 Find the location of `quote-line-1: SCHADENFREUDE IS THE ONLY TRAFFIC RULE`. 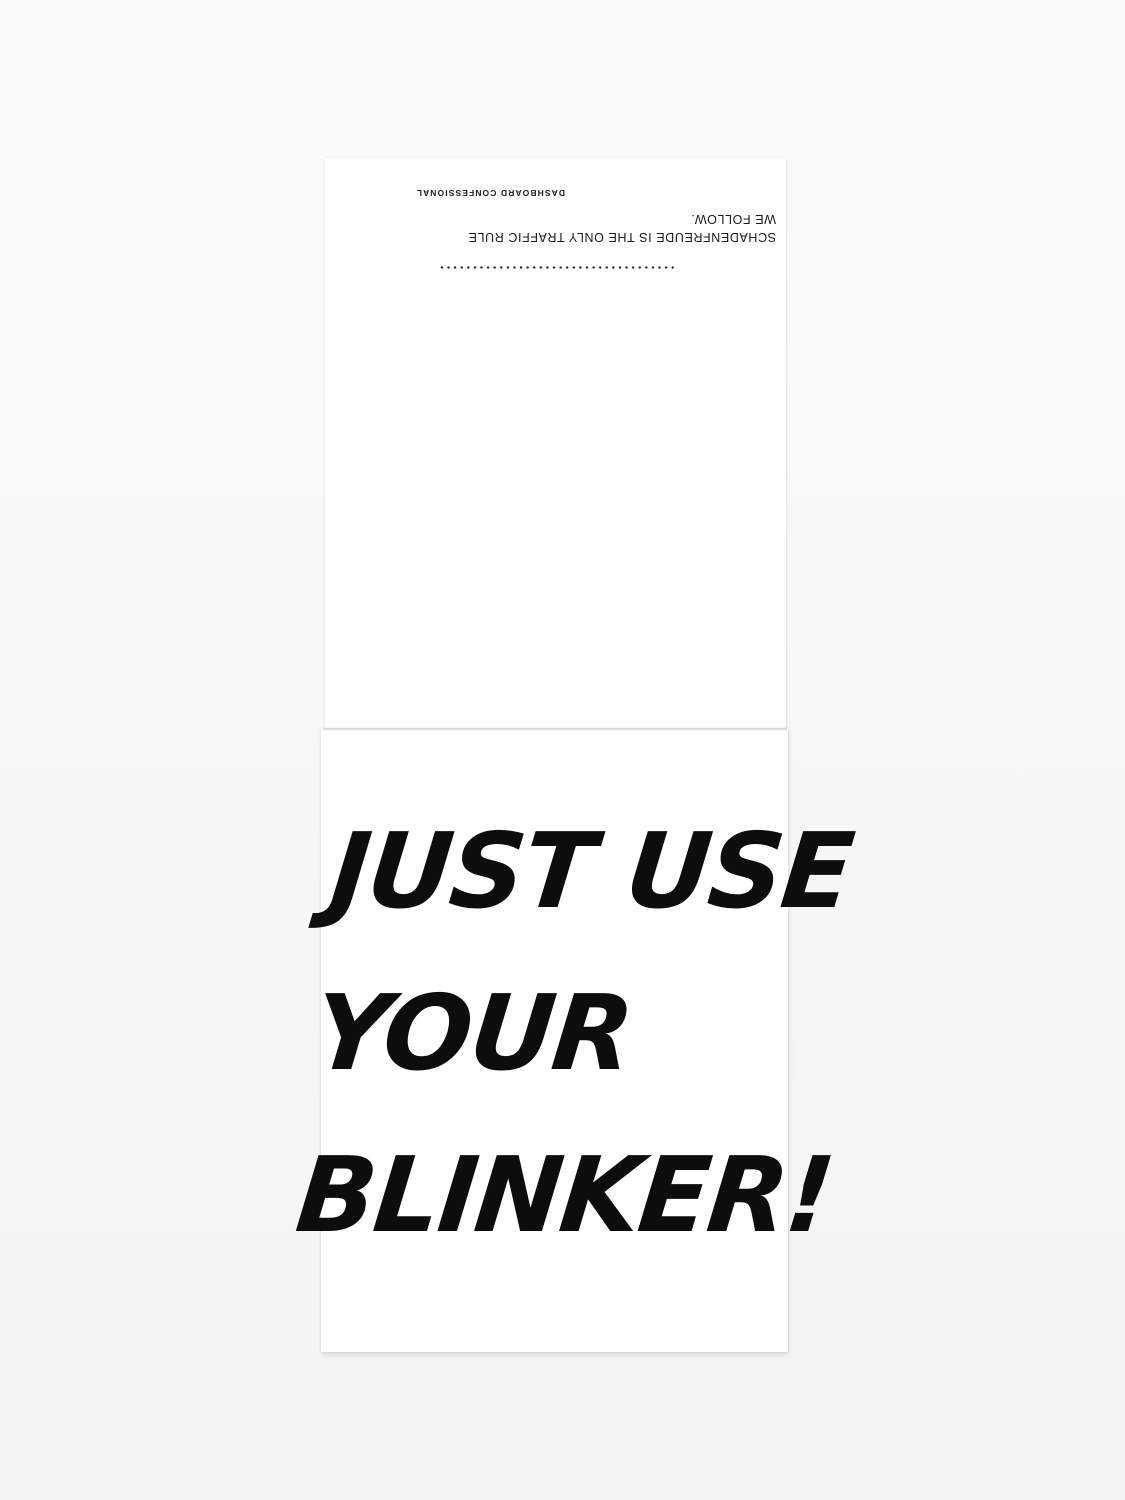

quote-line-1: SCHADENFREUDE IS THE ONLY TRAFFIC RULE is located at coordinates (621, 237).